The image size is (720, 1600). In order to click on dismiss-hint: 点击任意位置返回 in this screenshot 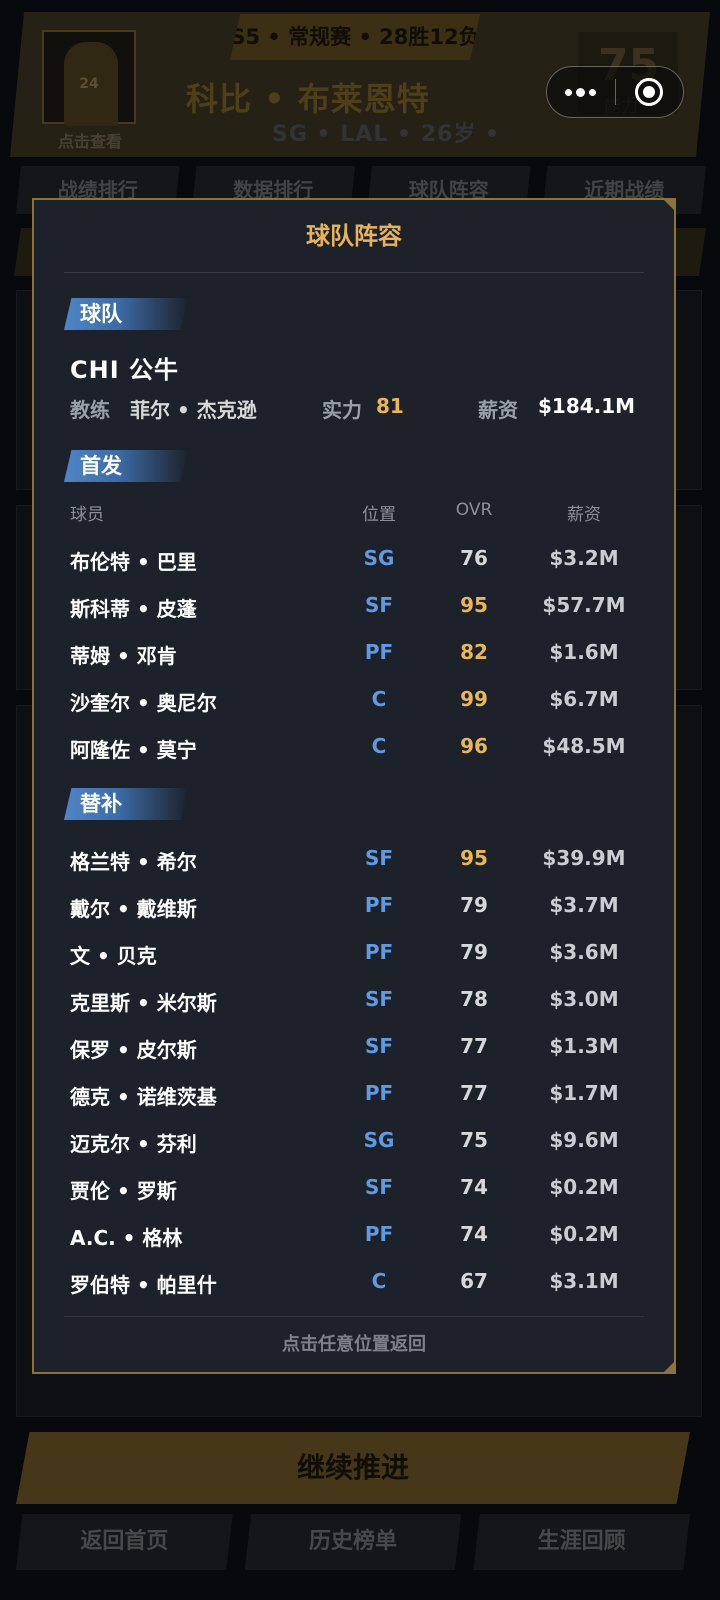, I will do `click(354, 1343)`.